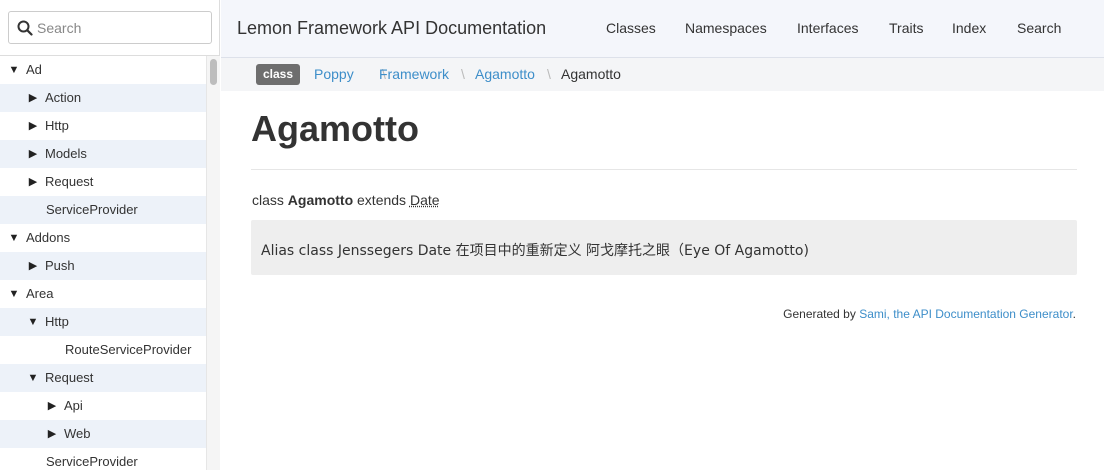 This screenshot has height=470, width=1104. I want to click on tree-item-routeserviceprovider: RouteServiceProvider, so click(103, 350).